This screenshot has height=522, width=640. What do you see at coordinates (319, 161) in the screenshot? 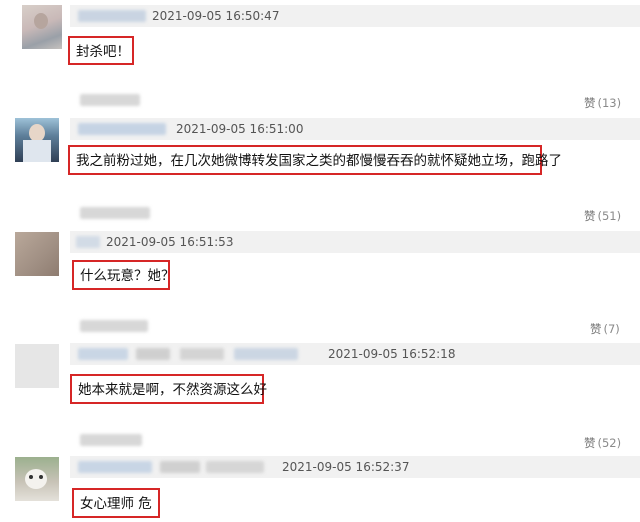
I see `comment-text-content: 我之前粉过她，在几次她微博转发国家之类的都慢慢吞吞的就怀疑她立场，跑路了` at bounding box center [319, 161].